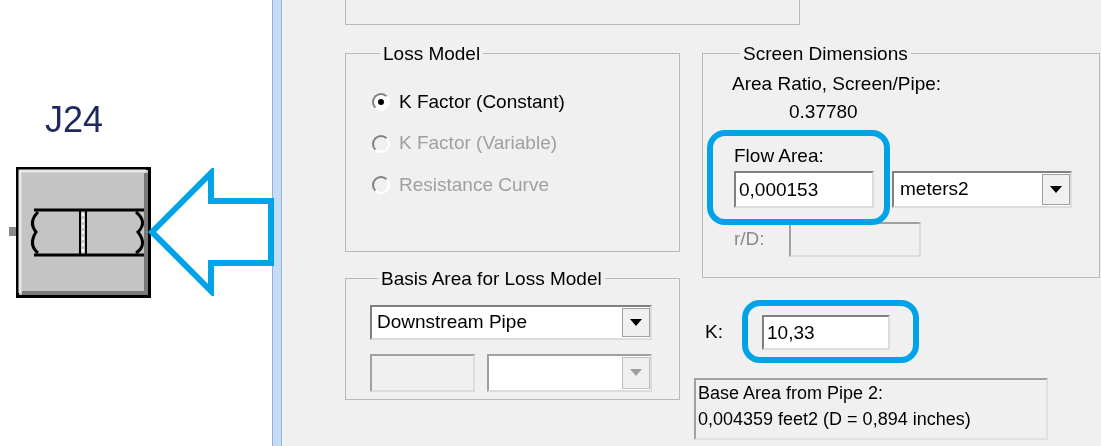  What do you see at coordinates (83, 232) in the screenshot?
I see `screen-junction-icon` at bounding box center [83, 232].